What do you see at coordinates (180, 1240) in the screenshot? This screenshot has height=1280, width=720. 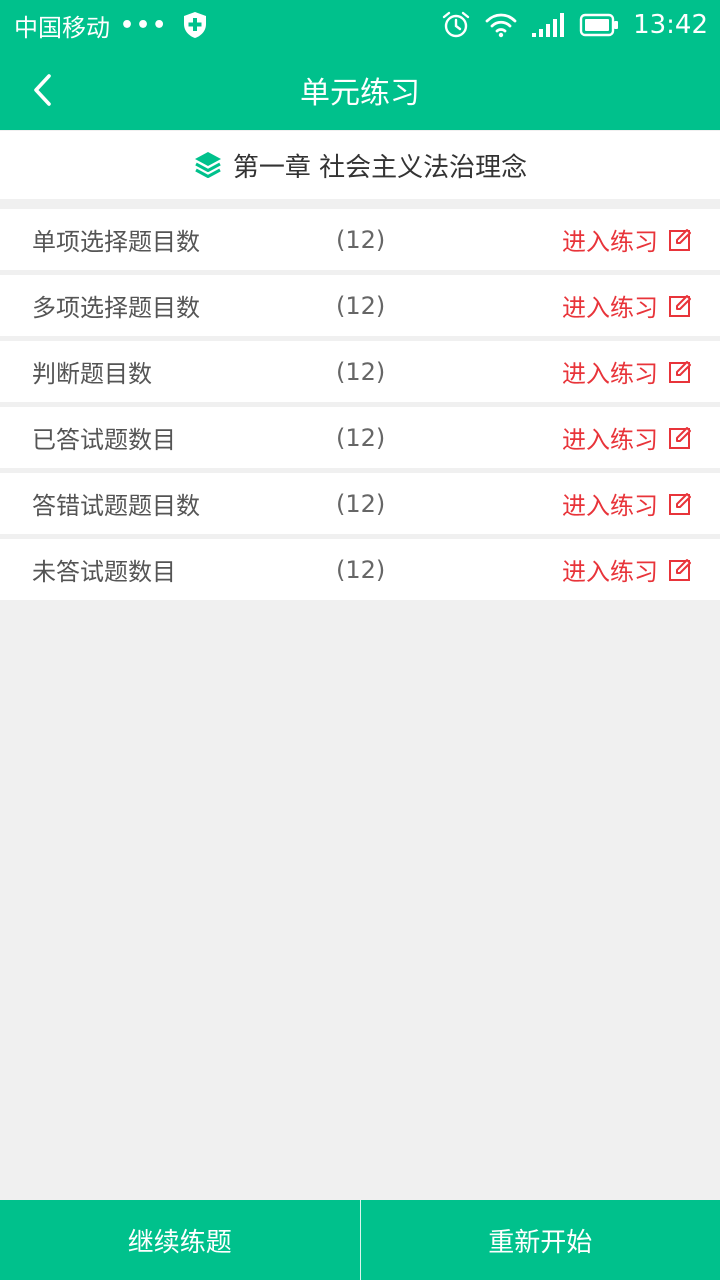 I see `continue-practice-button: 继续练题` at bounding box center [180, 1240].